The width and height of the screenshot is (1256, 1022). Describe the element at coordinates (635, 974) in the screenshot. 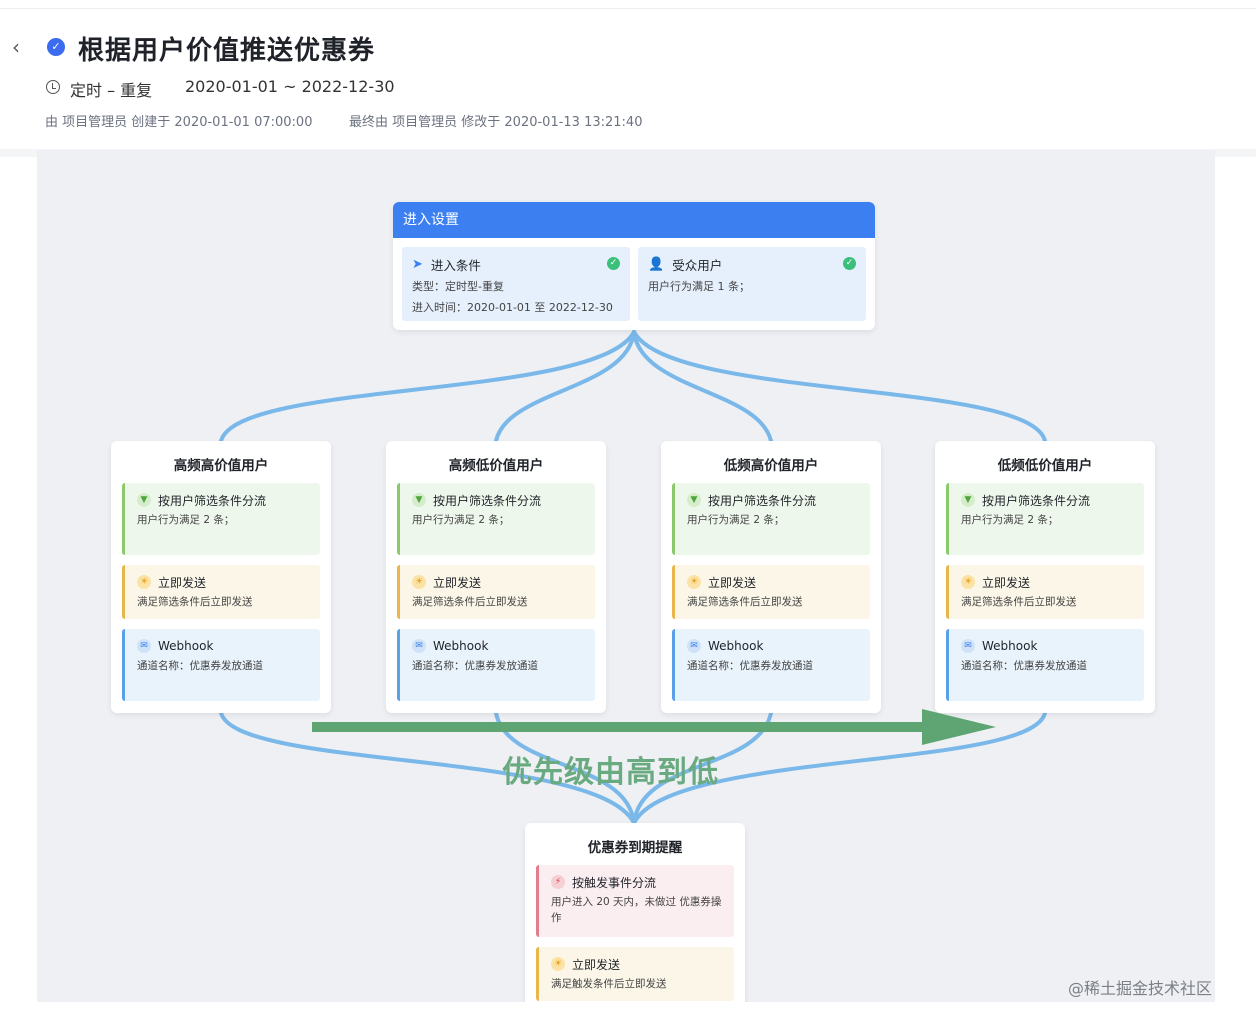

I see `send-step: ☀ 立即发送 满足触发条件后立即发送` at that location.